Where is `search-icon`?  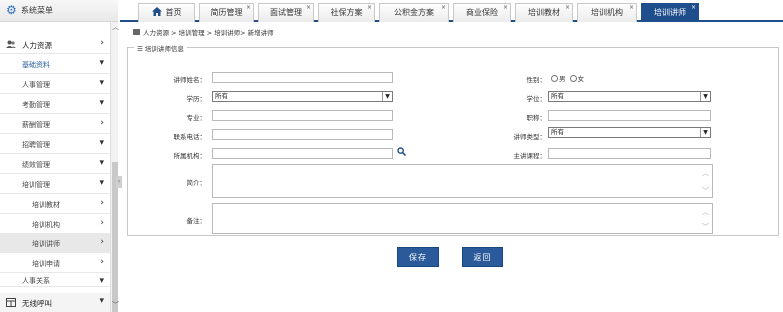
search-icon is located at coordinates (401, 151).